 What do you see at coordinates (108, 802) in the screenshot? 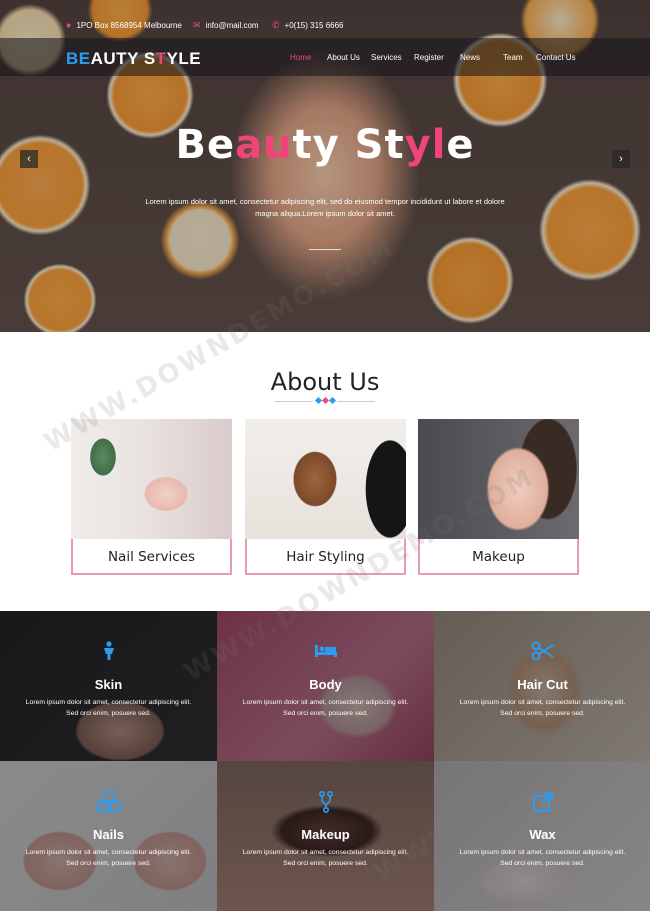
I see `cubes-icon` at bounding box center [108, 802].